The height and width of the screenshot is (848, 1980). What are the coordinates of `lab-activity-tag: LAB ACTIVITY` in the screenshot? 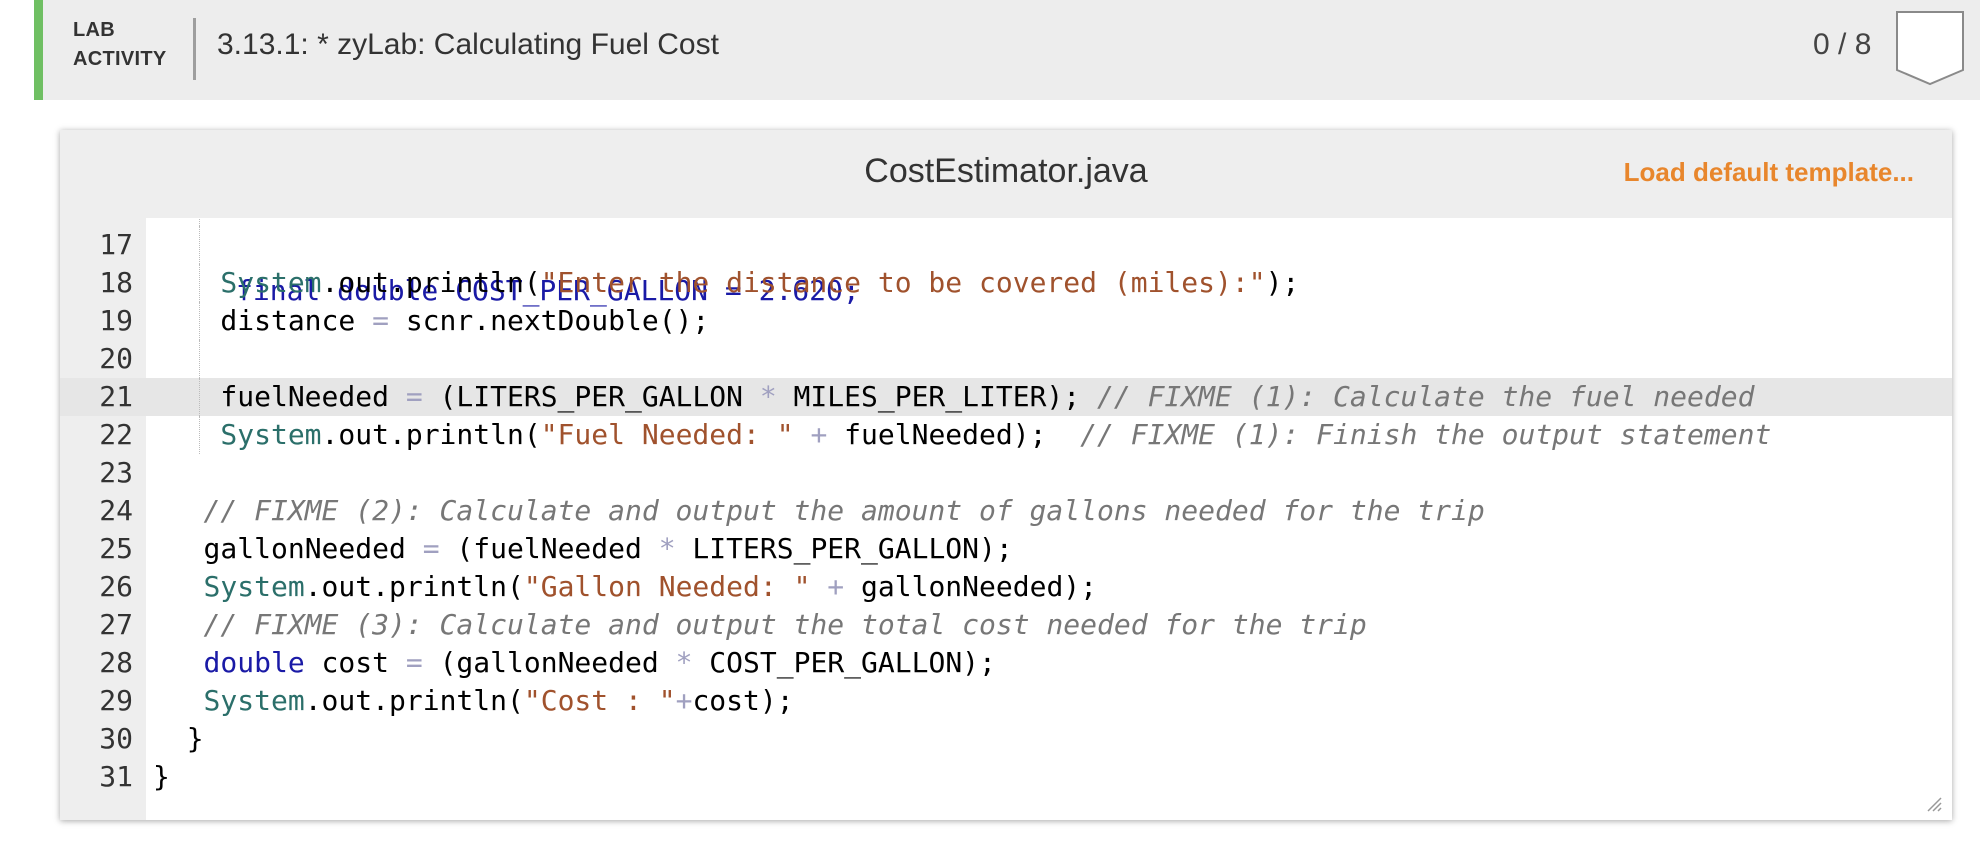 It's located at (120, 45).